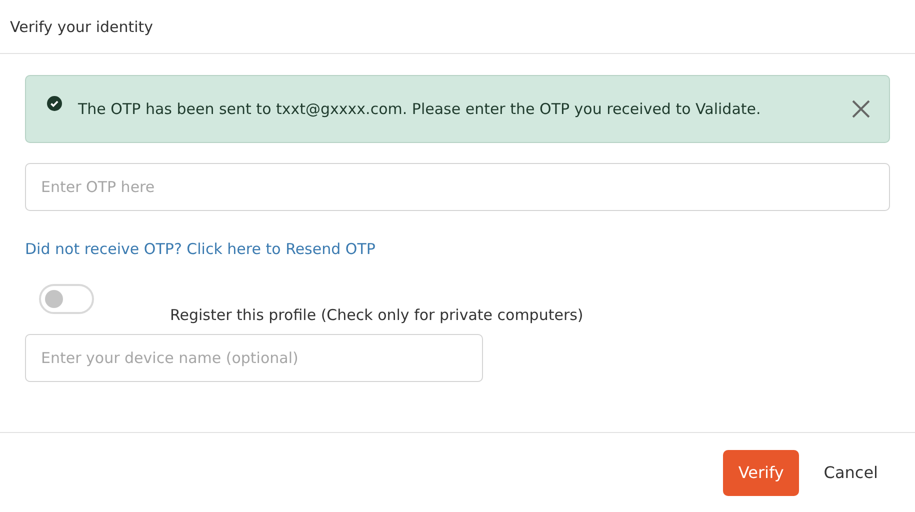 This screenshot has height=512, width=915. I want to click on device-name-field: Enter your device name (optional), so click(254, 358).